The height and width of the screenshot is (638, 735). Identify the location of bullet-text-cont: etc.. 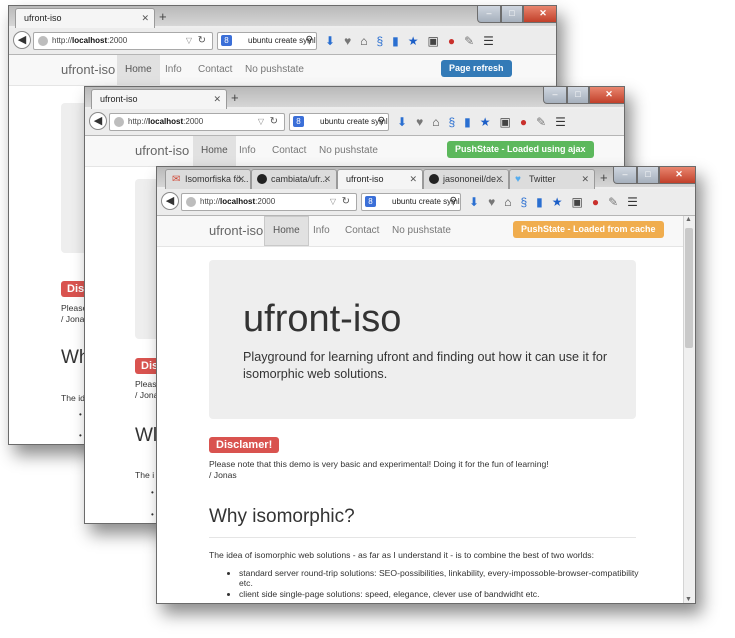
(246, 583).